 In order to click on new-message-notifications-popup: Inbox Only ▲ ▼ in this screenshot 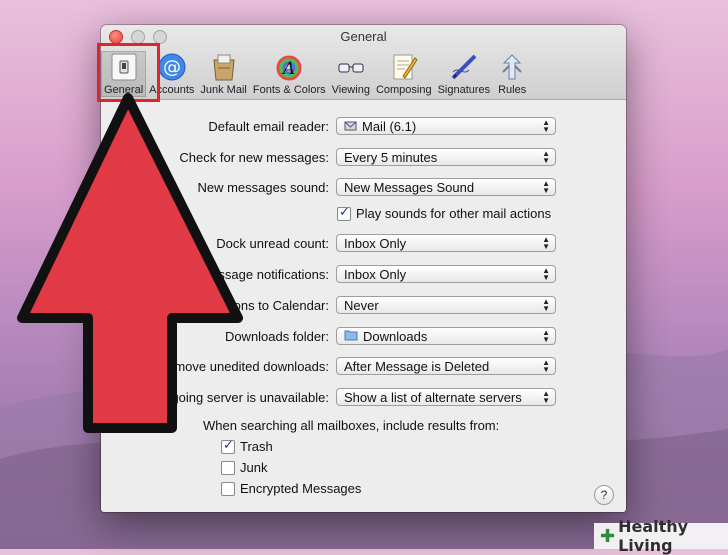, I will do `click(446, 274)`.